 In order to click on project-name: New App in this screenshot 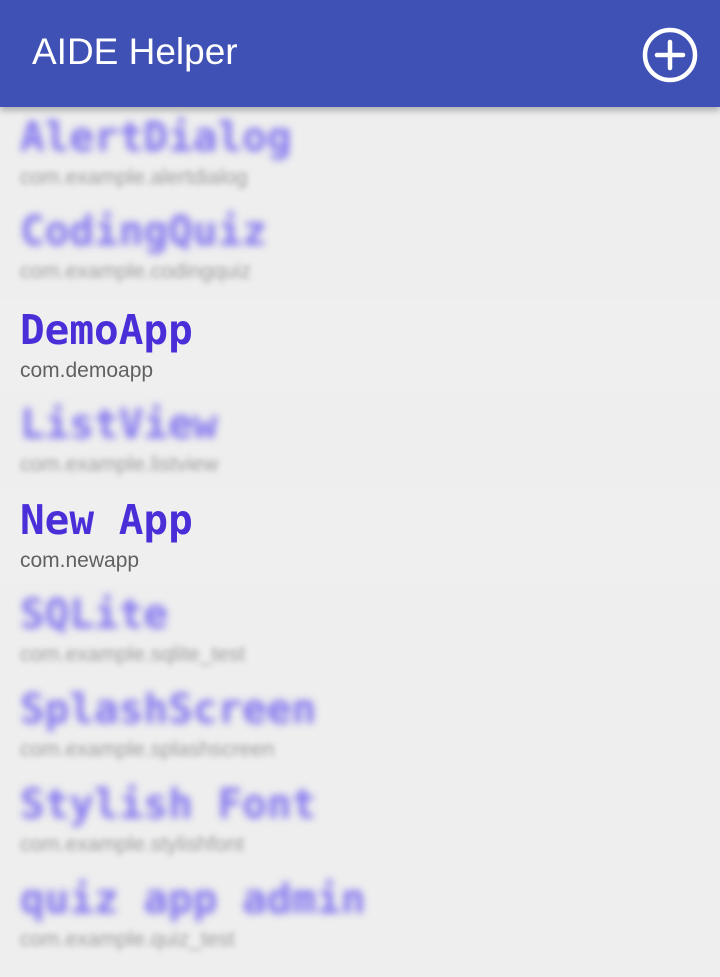, I will do `click(106, 520)`.